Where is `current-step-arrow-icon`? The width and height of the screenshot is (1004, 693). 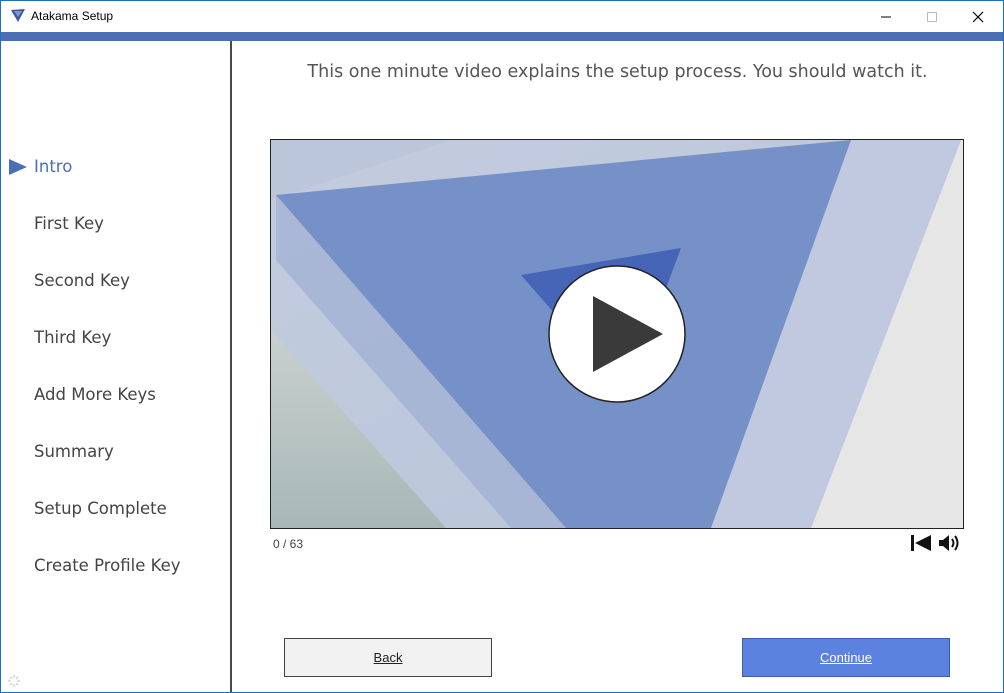
current-step-arrow-icon is located at coordinates (18, 167).